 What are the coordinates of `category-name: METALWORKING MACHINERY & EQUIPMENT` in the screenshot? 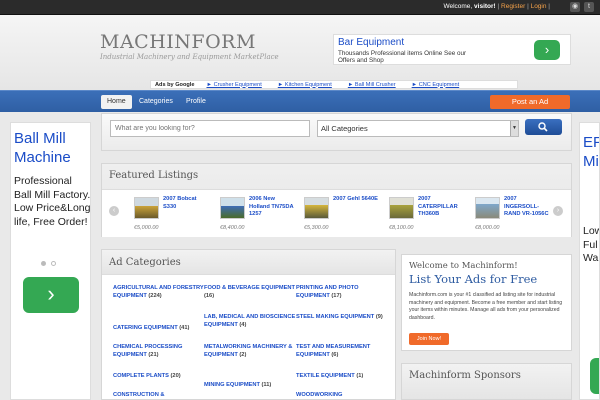 It's located at (248, 351).